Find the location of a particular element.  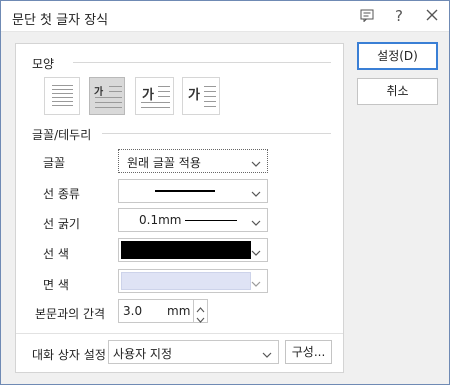

line-color-select is located at coordinates (193, 250).